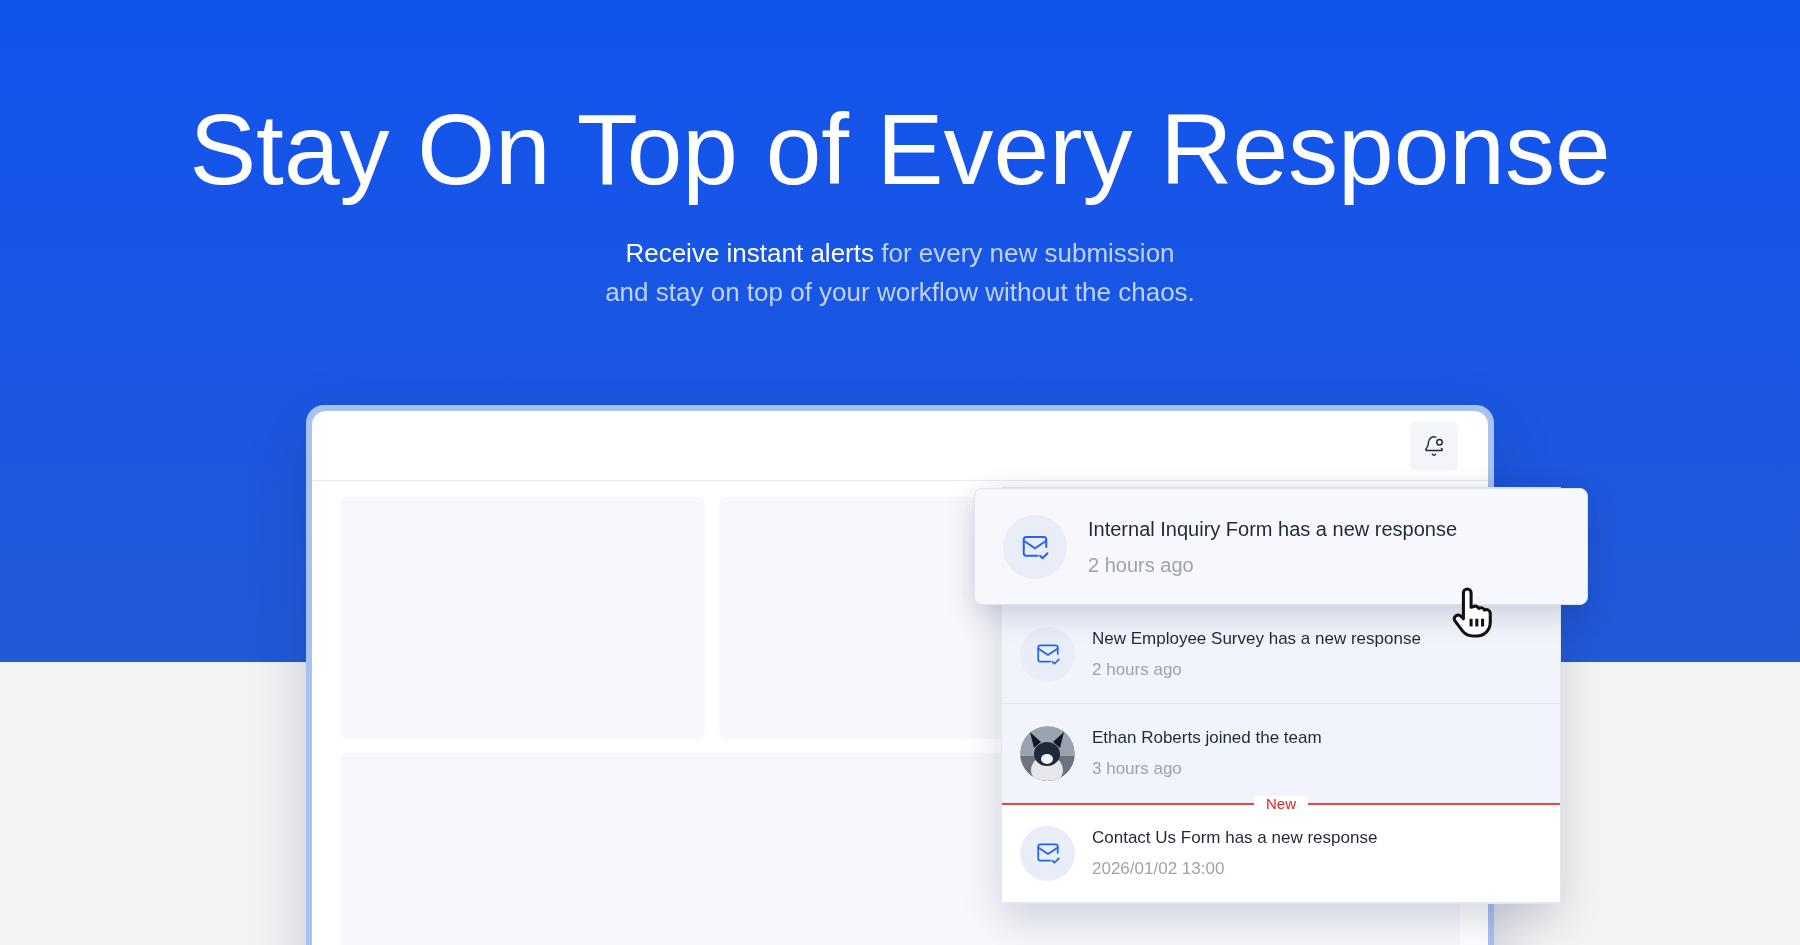 The width and height of the screenshot is (1800, 945). I want to click on notification-time: 3 hours ago, so click(1137, 769).